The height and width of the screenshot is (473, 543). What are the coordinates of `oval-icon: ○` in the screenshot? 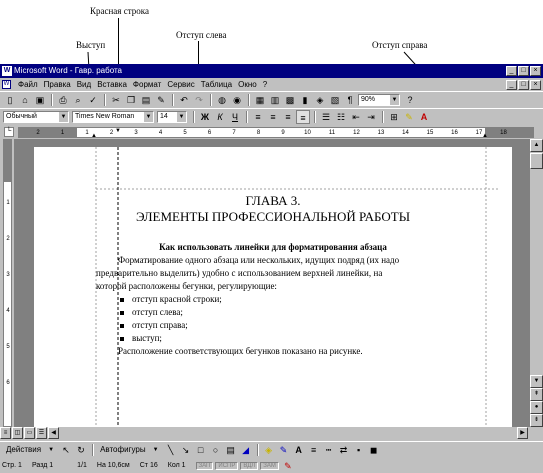 It's located at (216, 450).